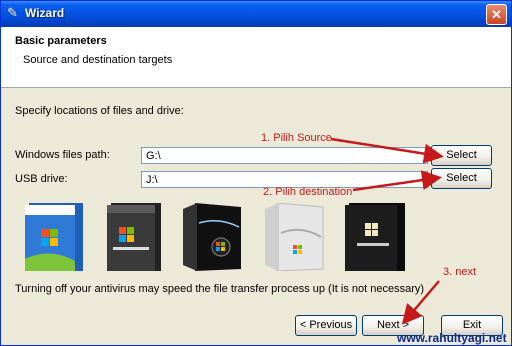 Image resolution: width=512 pixels, height=346 pixels. I want to click on annotation-arrows, so click(387, 231).